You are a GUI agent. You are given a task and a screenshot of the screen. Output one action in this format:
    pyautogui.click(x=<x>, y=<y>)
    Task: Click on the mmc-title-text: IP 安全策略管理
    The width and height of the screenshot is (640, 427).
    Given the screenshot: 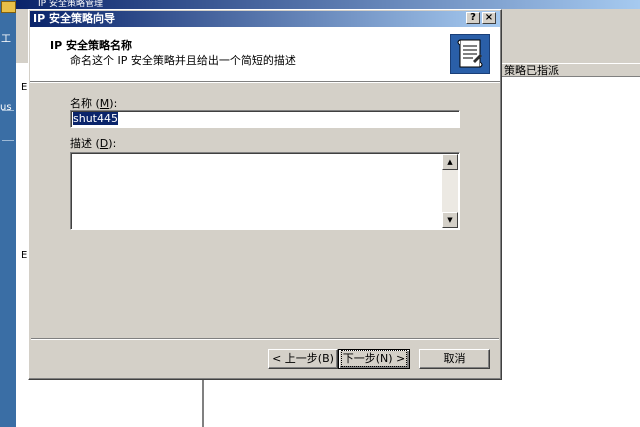 What is the action you would take?
    pyautogui.click(x=70, y=4)
    